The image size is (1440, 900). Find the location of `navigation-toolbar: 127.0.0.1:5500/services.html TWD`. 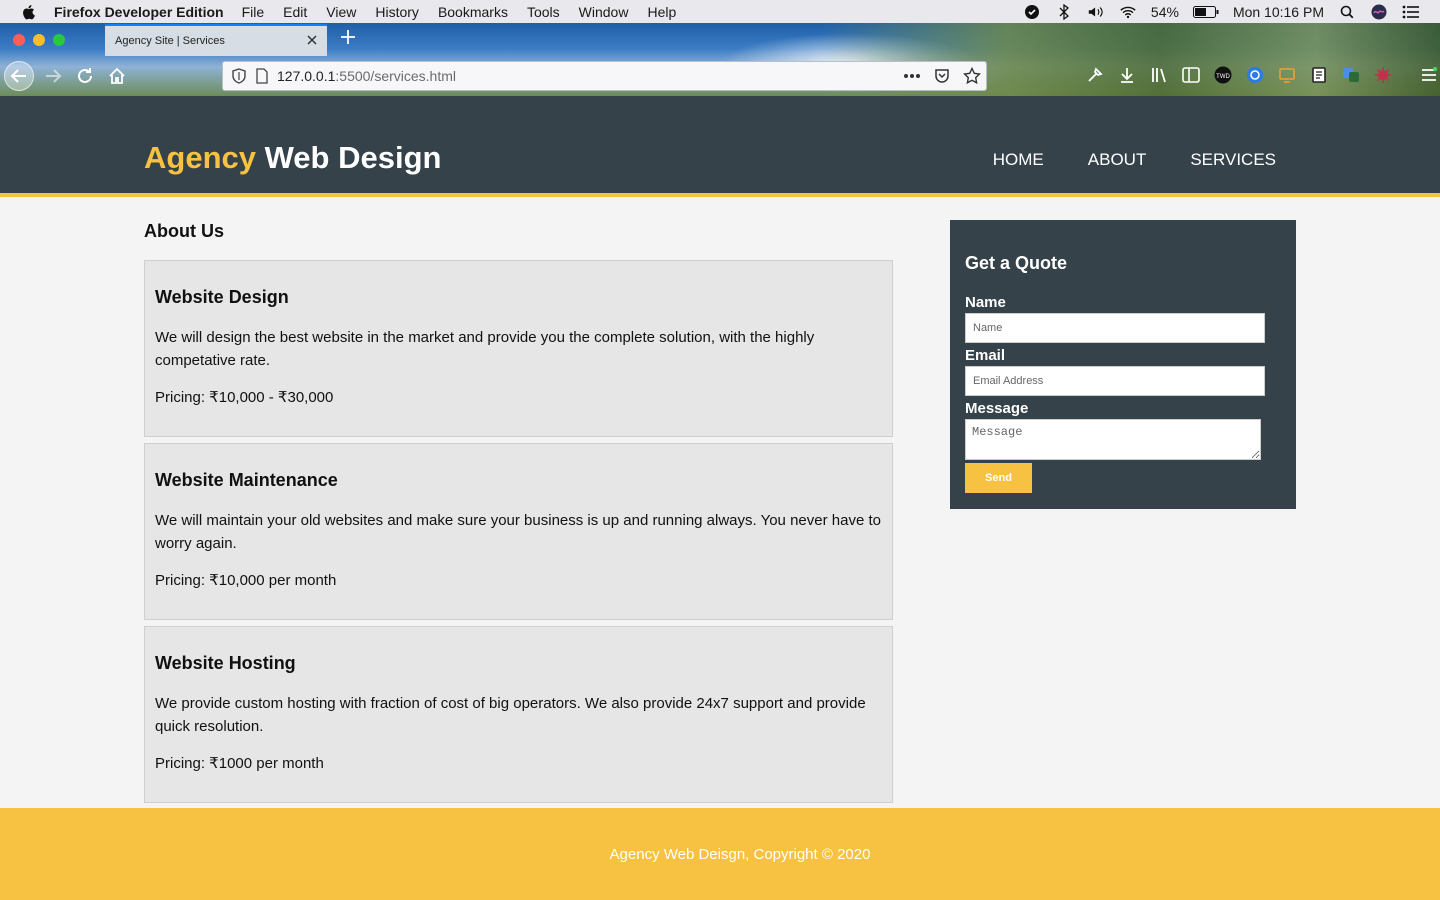

navigation-toolbar: 127.0.0.1:5500/services.html TWD is located at coordinates (720, 76).